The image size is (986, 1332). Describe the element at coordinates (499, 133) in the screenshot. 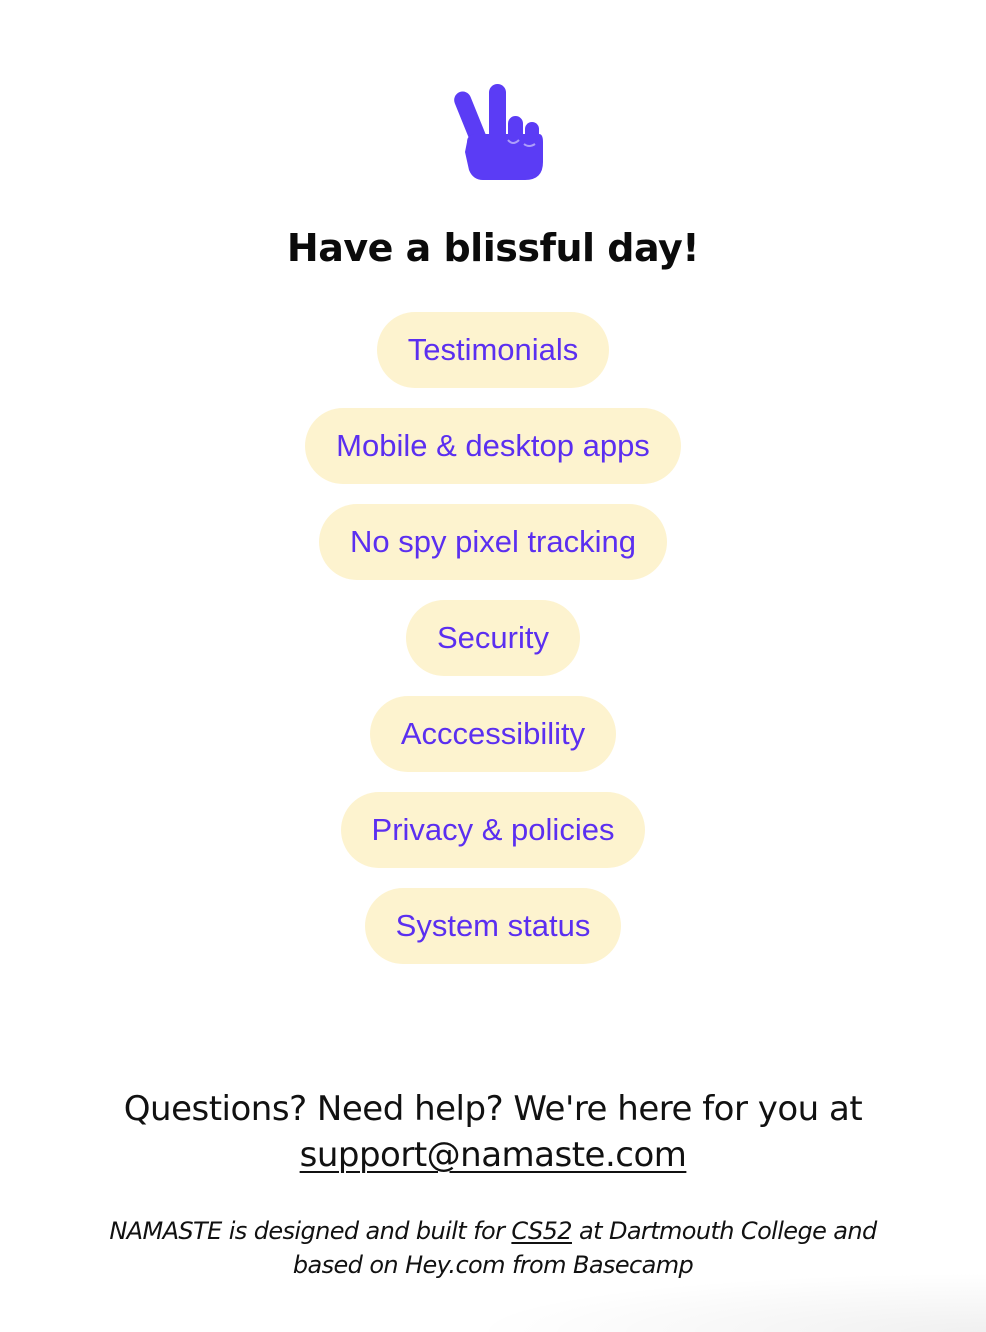

I see `peace-hand-icon` at that location.